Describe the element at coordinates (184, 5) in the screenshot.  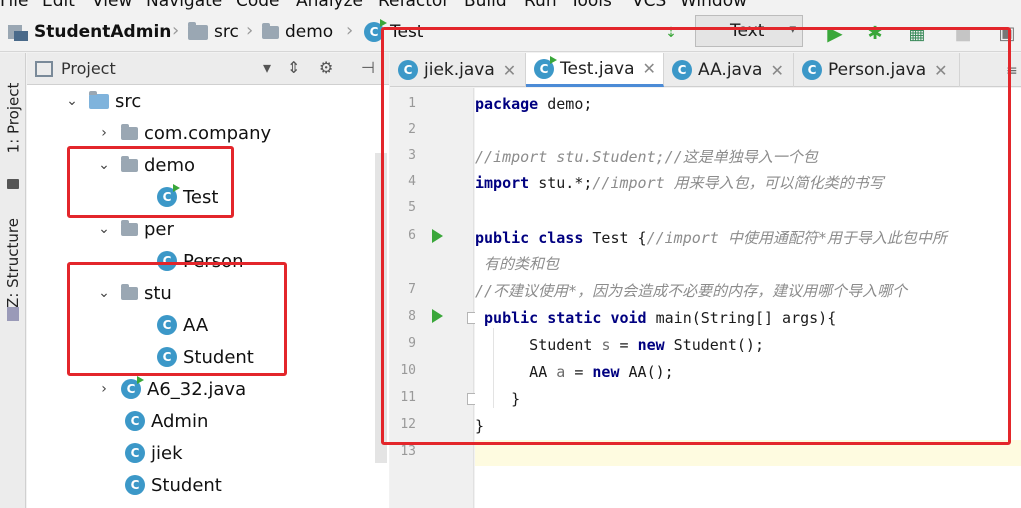
I see `menu-navigate: Navigate` at that location.